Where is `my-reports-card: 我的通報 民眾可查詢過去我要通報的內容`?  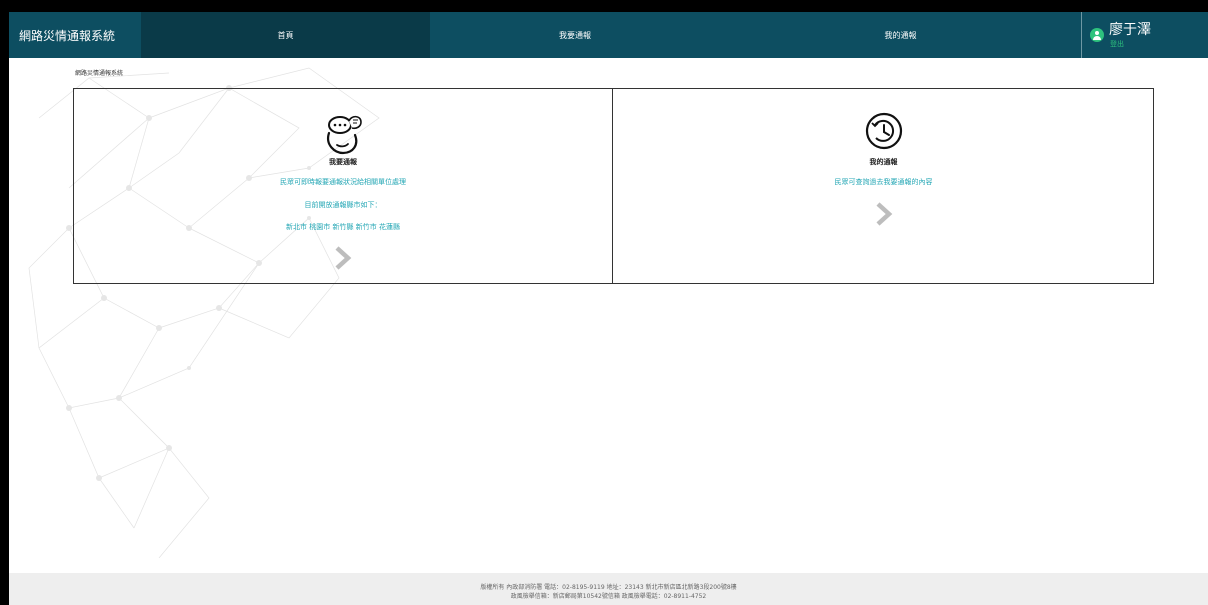 my-reports-card: 我的通報 民眾可查詢過去我要通報的內容 is located at coordinates (883, 186).